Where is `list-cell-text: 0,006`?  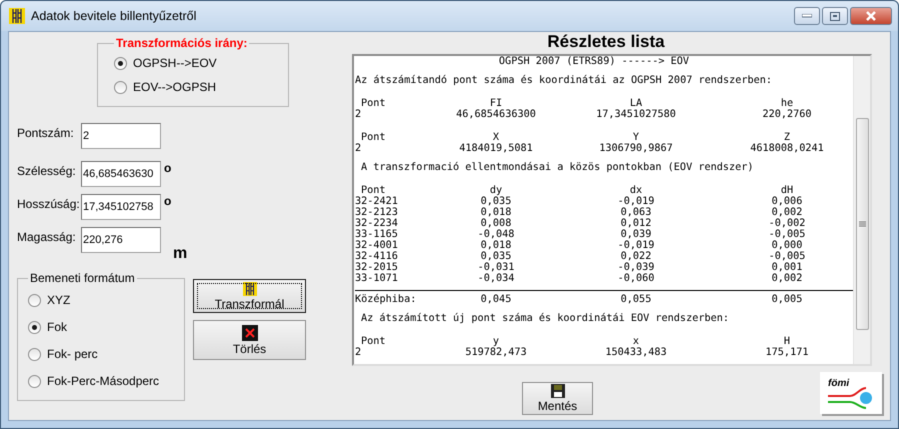 list-cell-text: 0,006 is located at coordinates (787, 201).